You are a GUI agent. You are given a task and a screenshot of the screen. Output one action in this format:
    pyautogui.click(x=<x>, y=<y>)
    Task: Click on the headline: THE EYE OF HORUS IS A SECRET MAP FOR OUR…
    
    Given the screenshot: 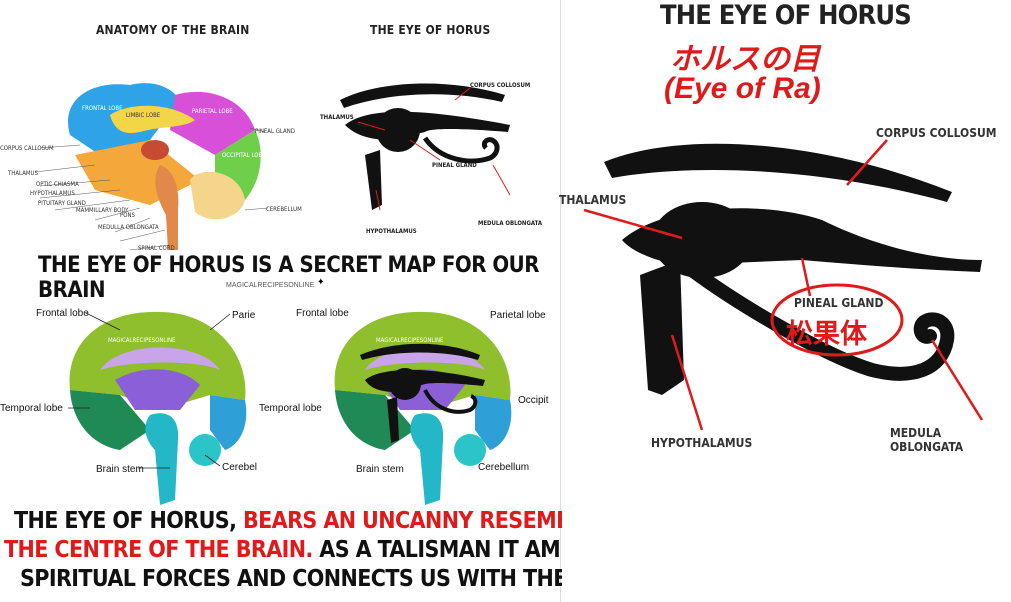 What is the action you would take?
    pyautogui.click(x=289, y=278)
    